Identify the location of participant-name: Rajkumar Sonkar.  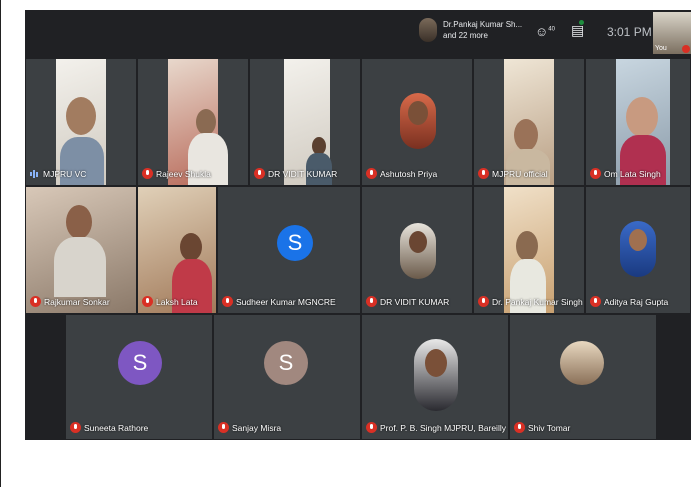
(77, 301).